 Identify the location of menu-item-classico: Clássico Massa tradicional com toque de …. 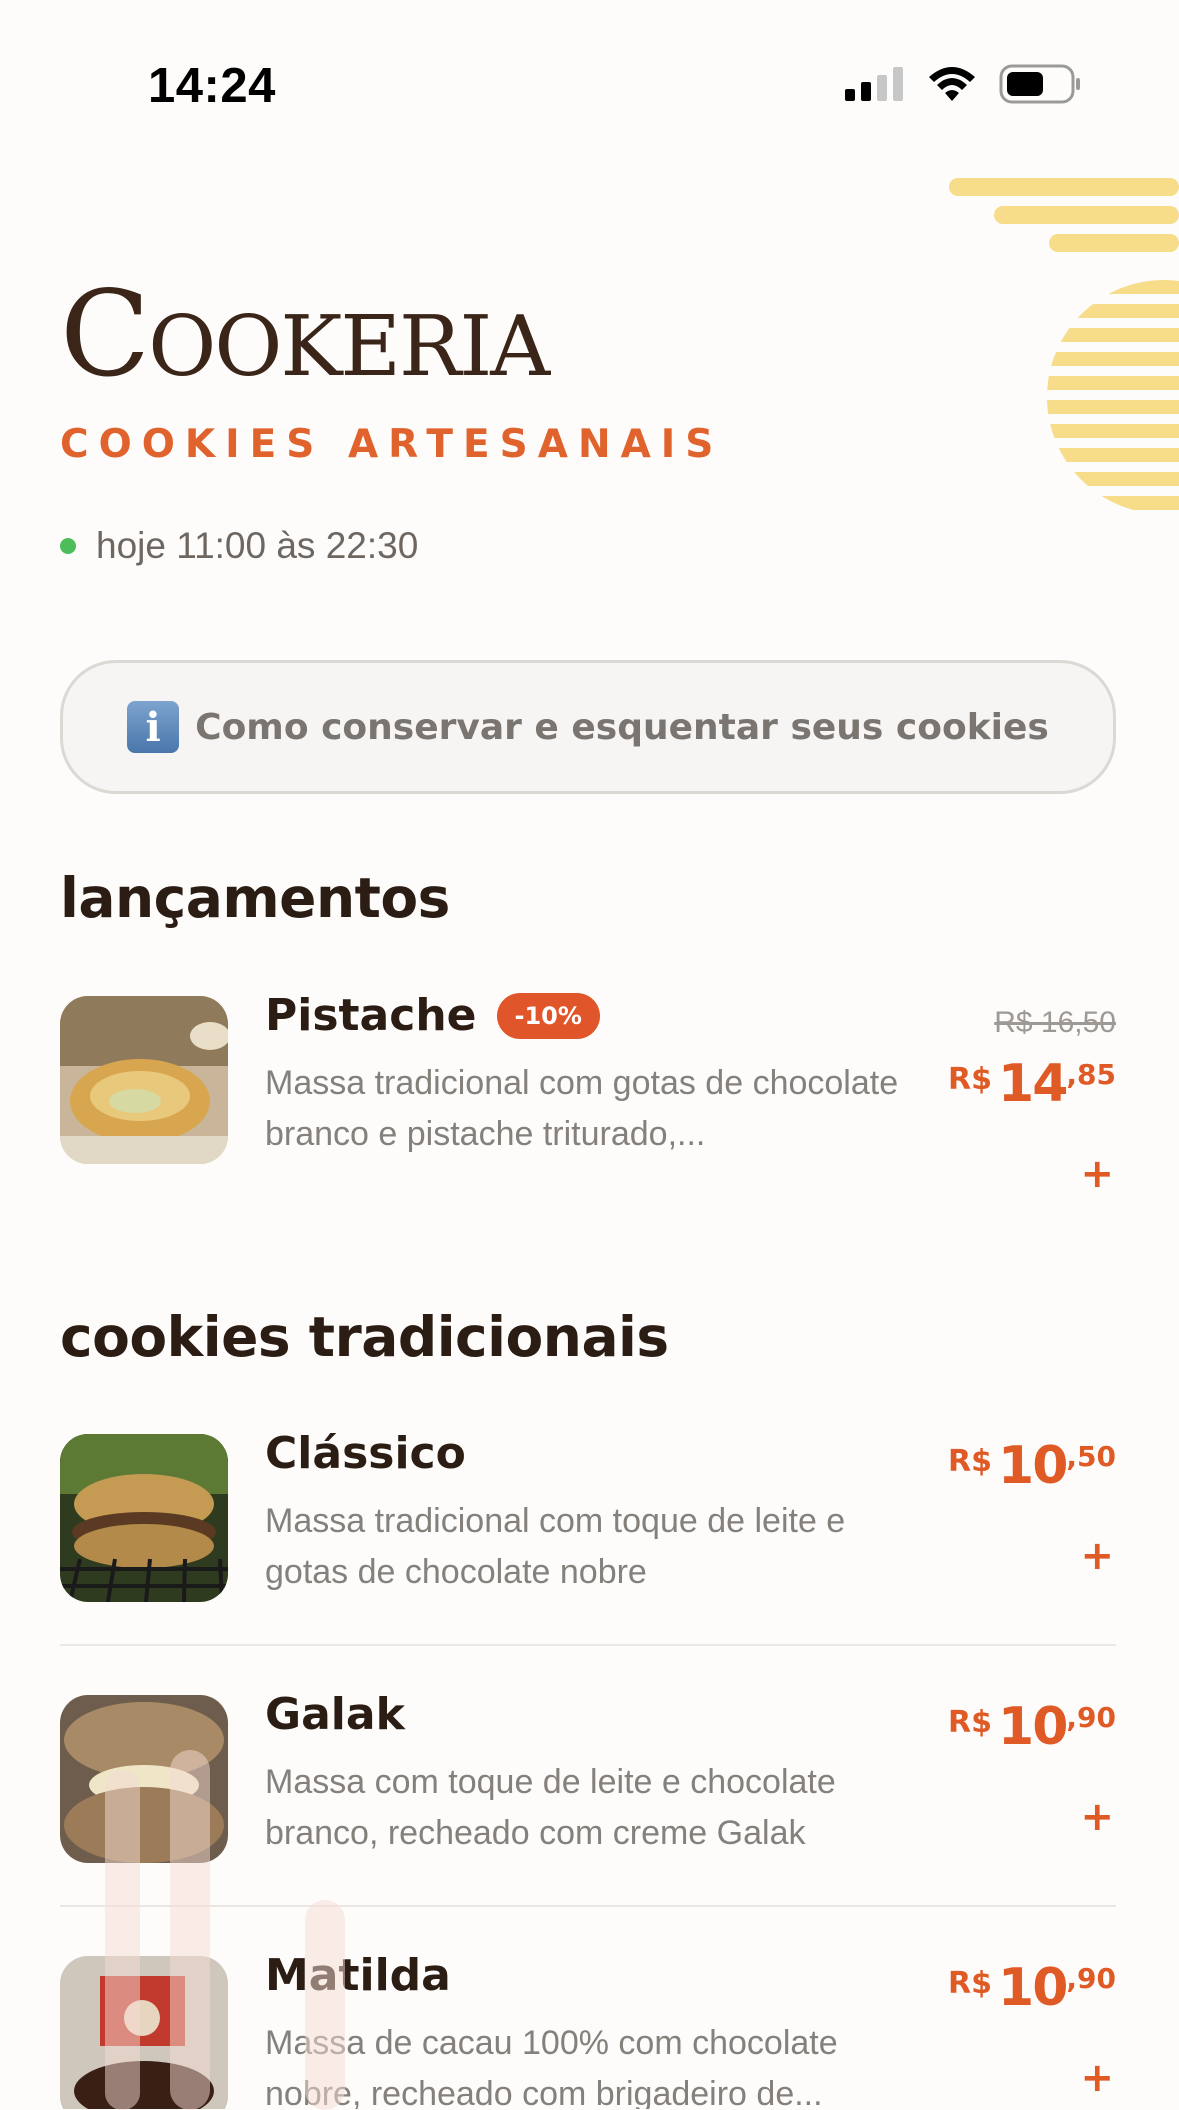
(588, 1521).